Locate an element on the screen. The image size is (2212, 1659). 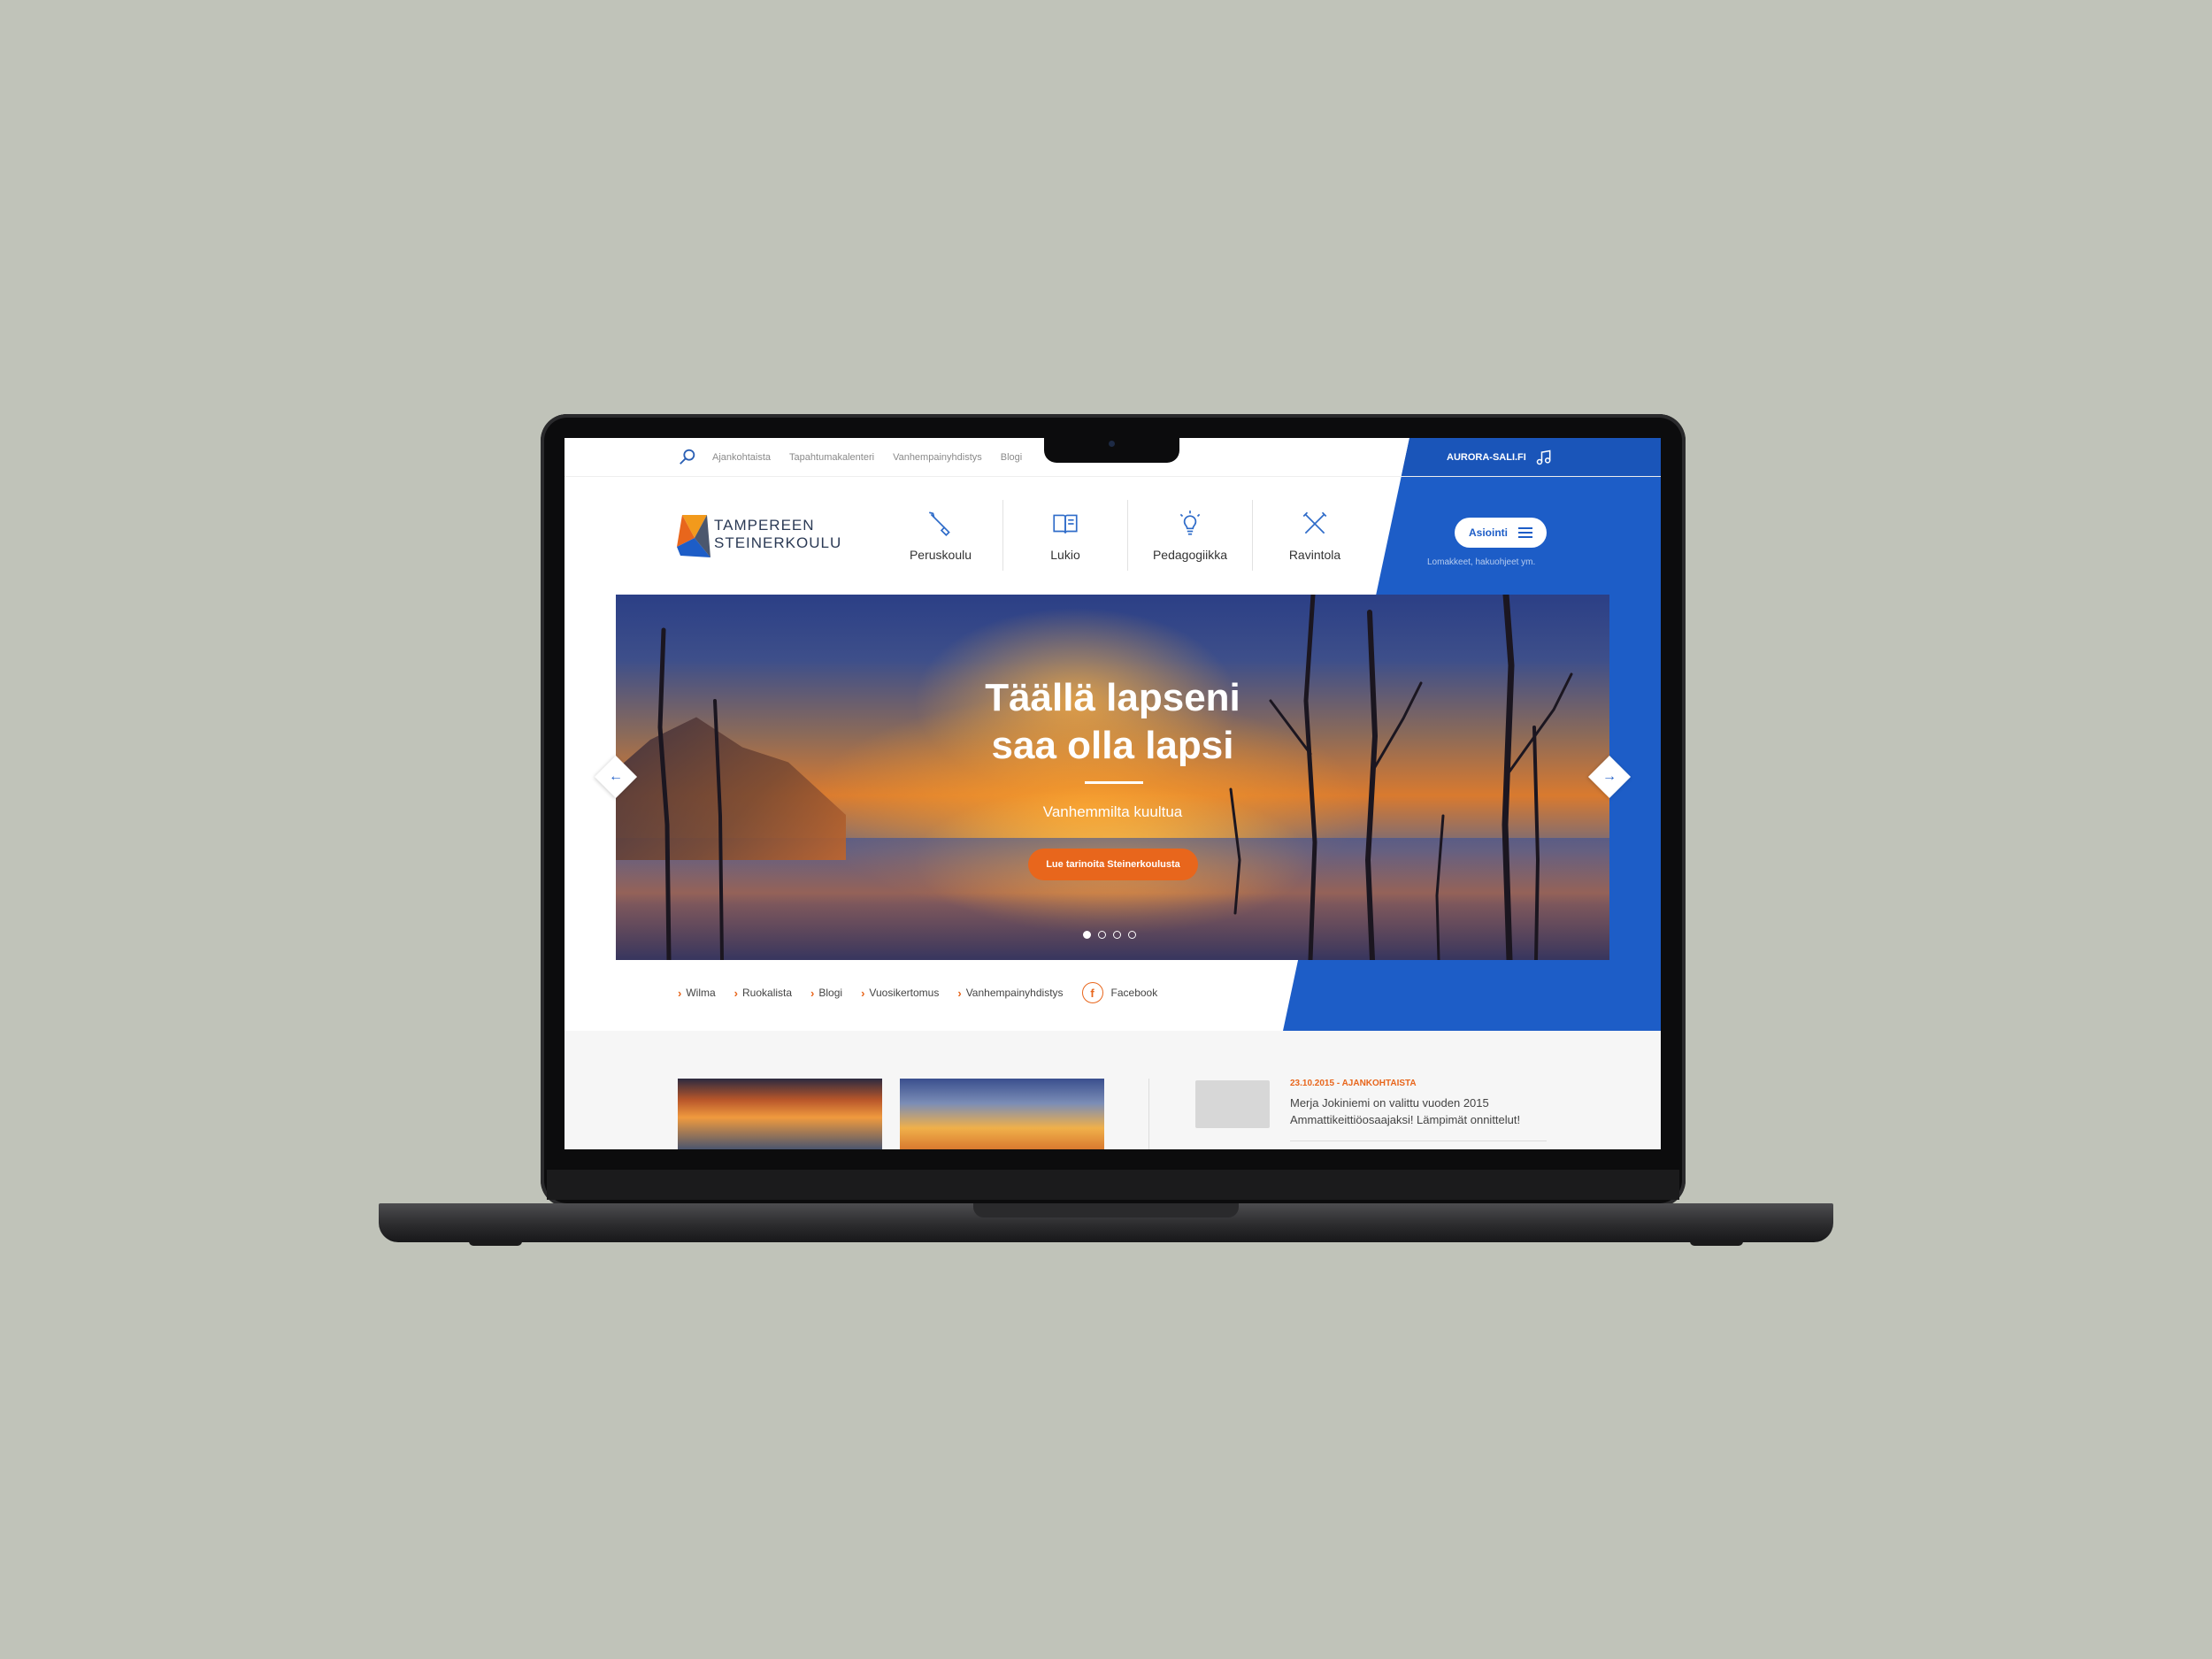
hero-title: Täällä lapseni saa olla lapsi is located at coordinates (1112, 722).